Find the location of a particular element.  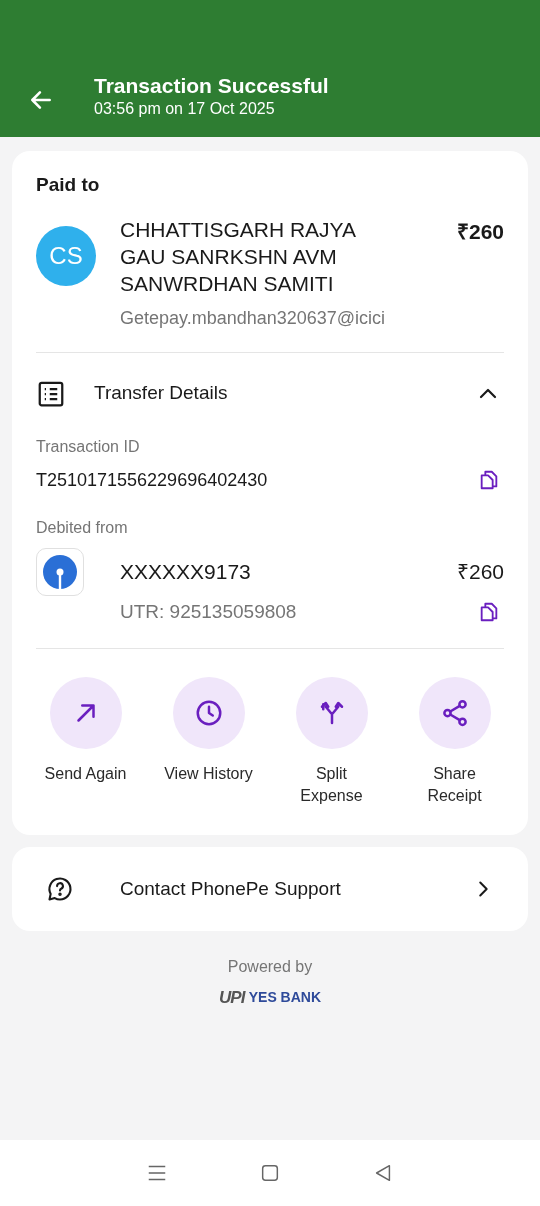

partner-logo: YES BANK is located at coordinates (285, 998).